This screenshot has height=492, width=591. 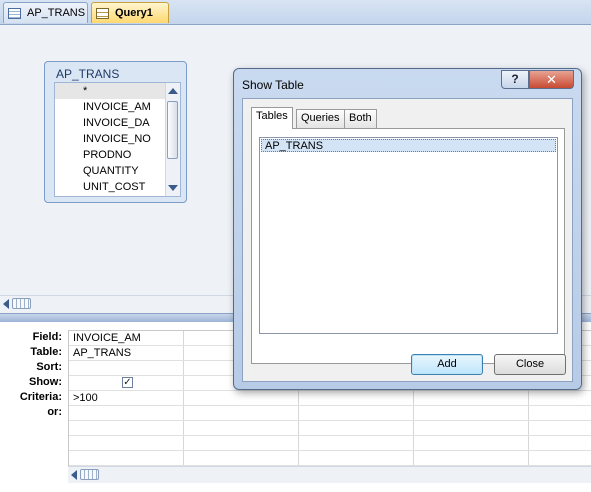 I want to click on field-item: INVOICE_DA, so click(x=110, y=123).